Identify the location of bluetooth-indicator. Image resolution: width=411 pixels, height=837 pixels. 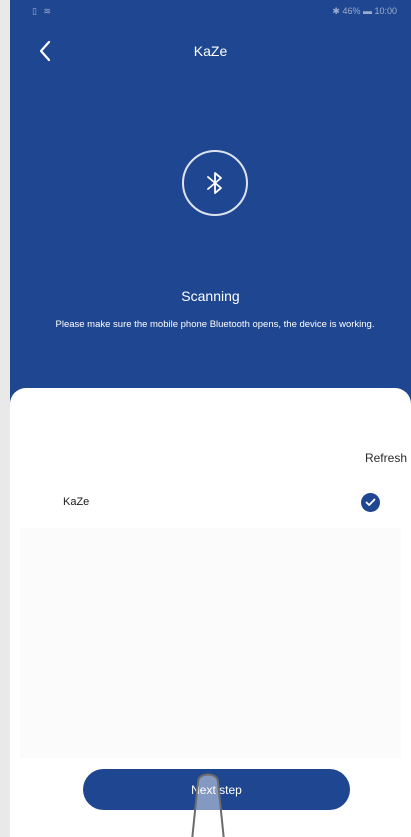
(215, 183).